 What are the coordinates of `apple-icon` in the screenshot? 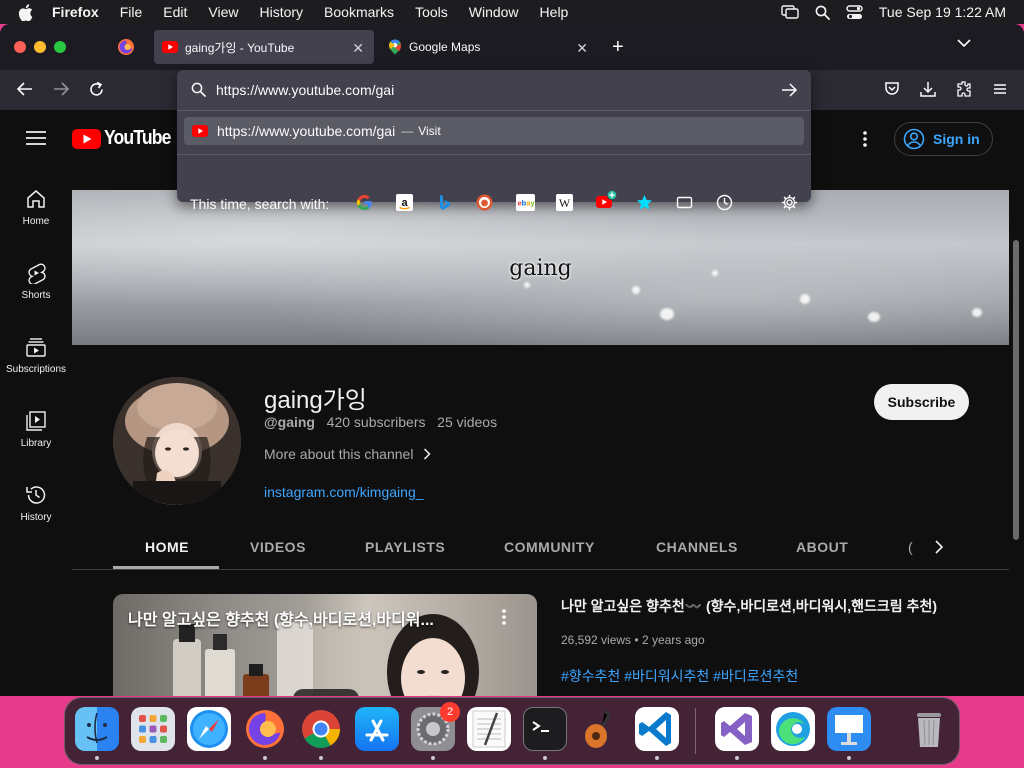 It's located at (27, 12).